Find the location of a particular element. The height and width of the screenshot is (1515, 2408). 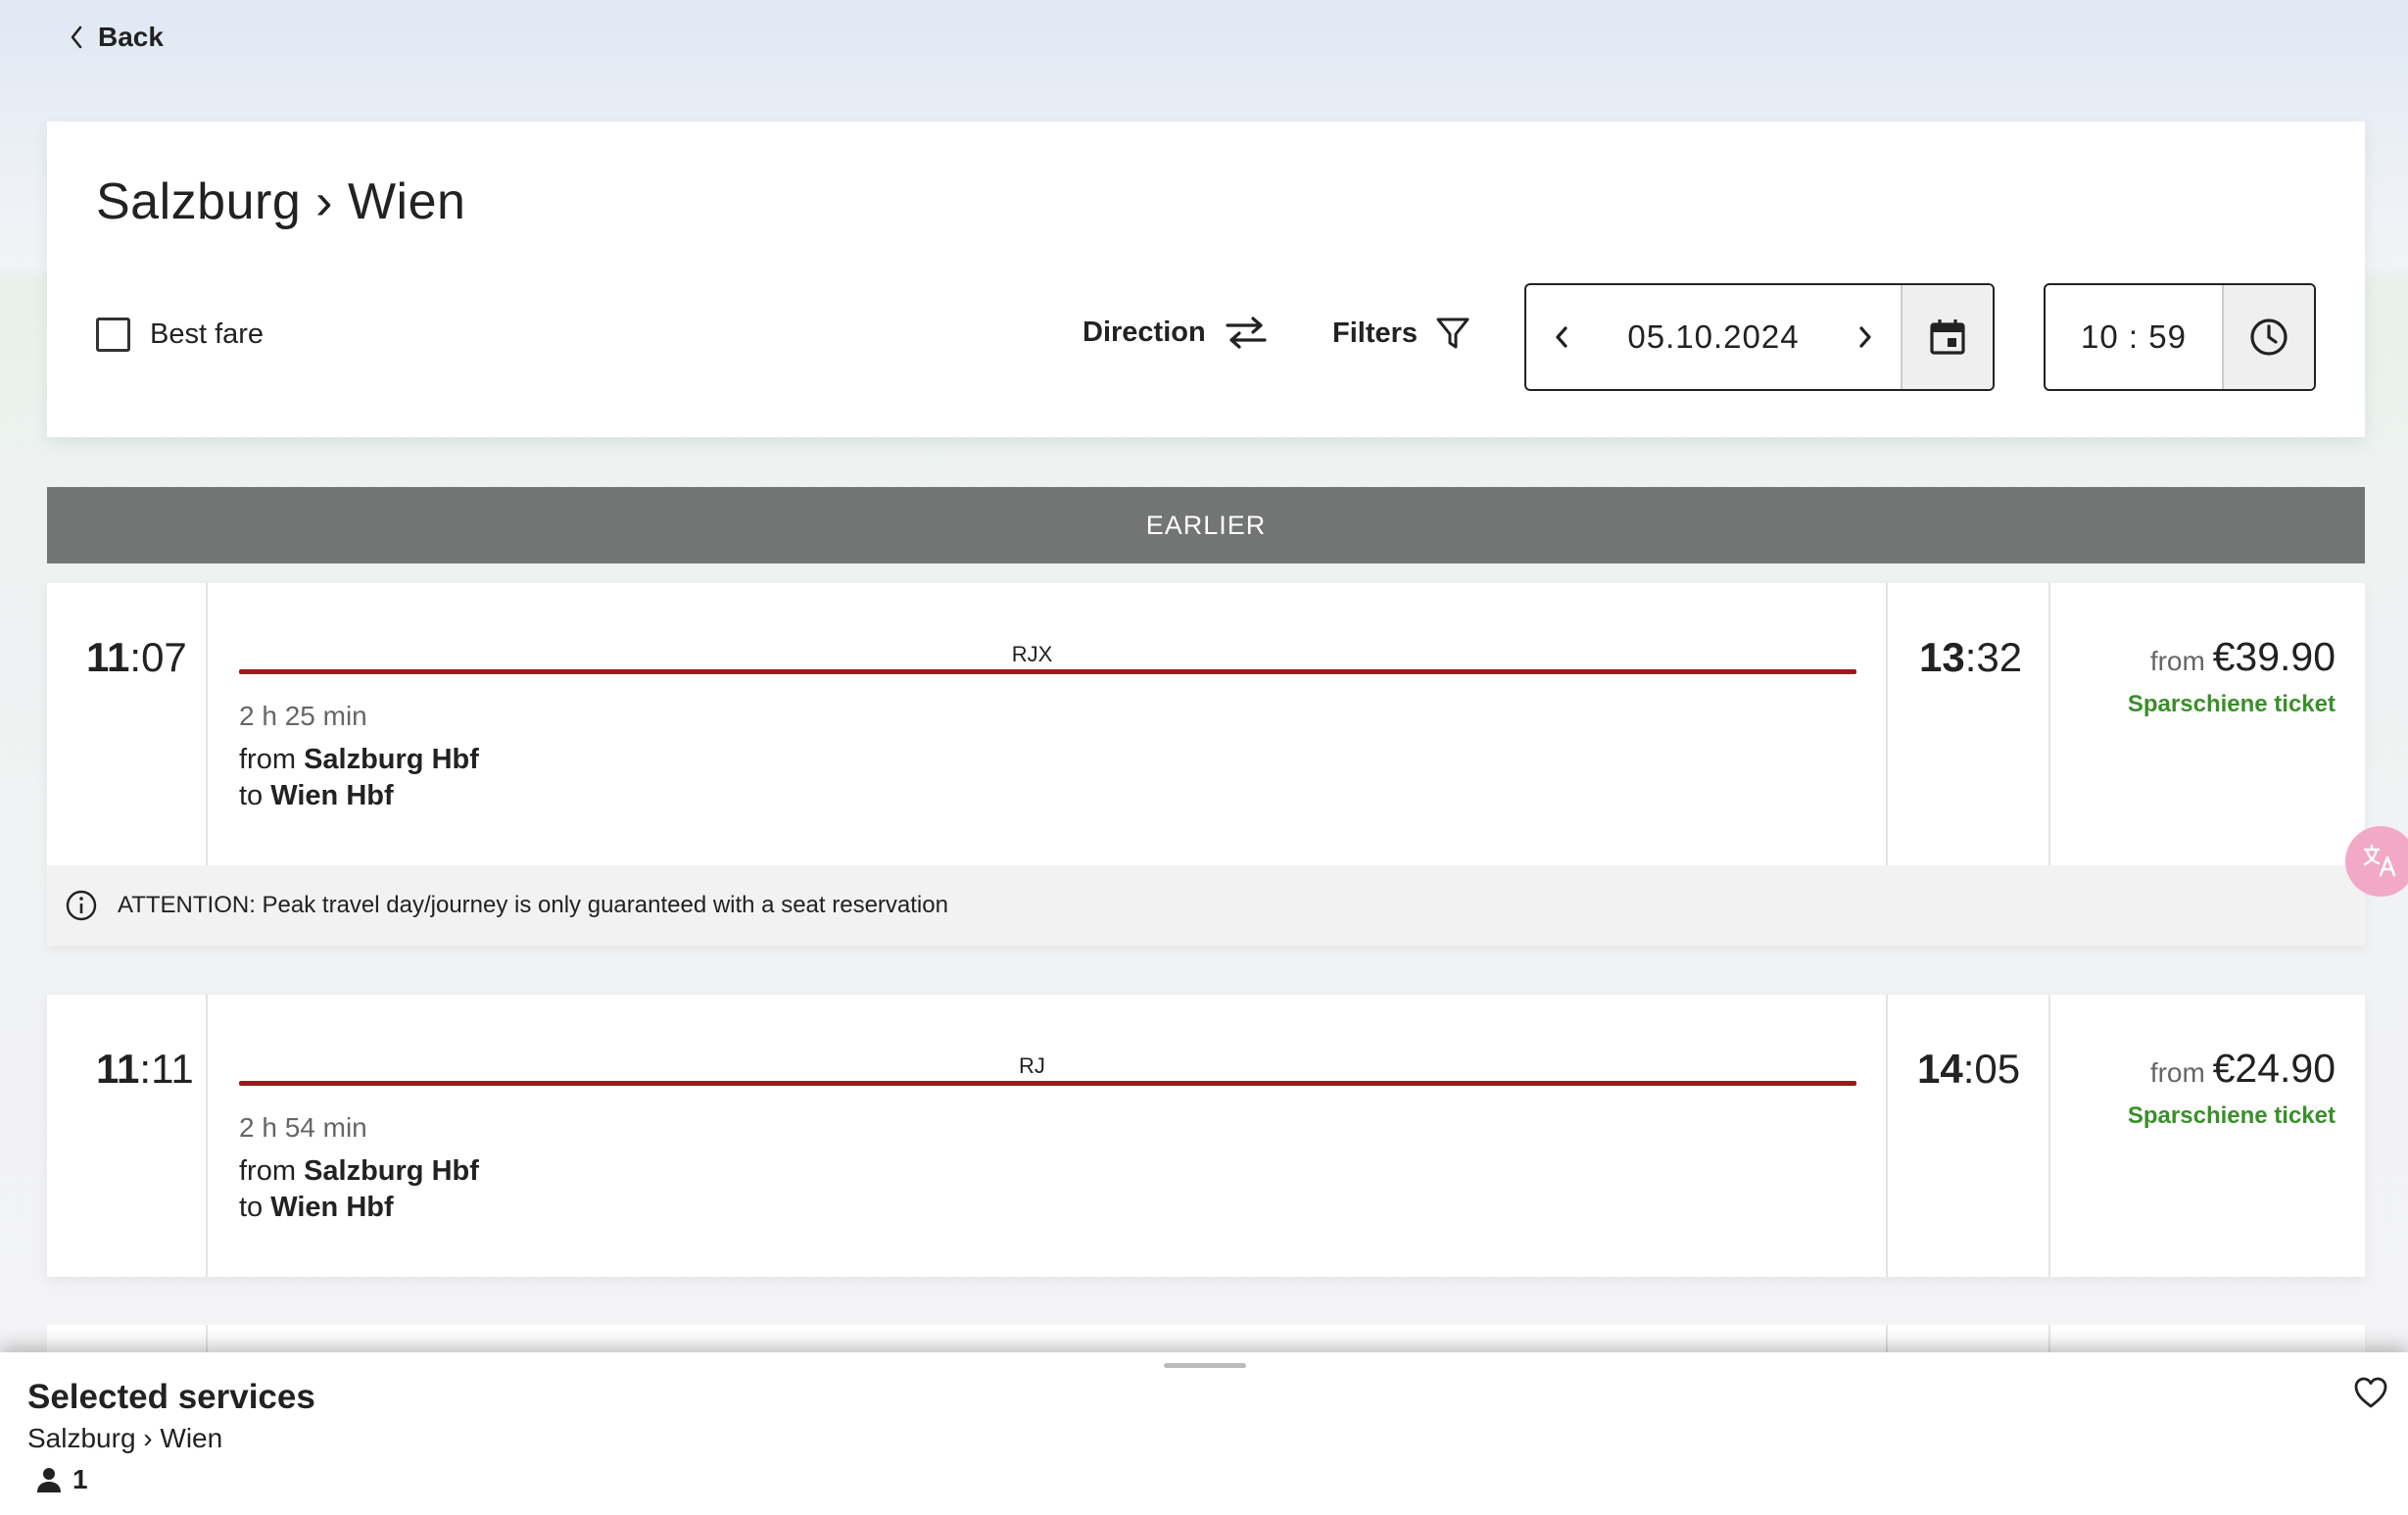

departure-column is located at coordinates (127, 1339).